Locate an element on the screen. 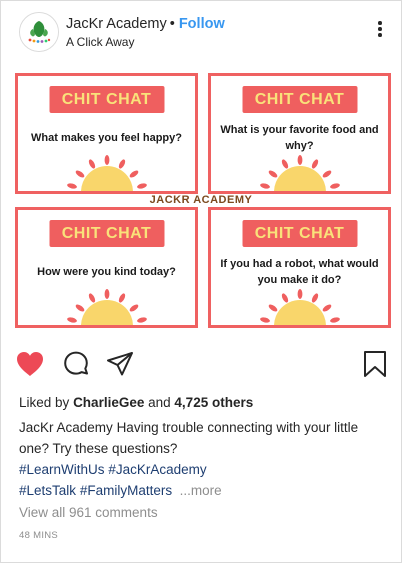 The image size is (402, 563). liked-by-user-link: CharlieGee is located at coordinates (108, 402).